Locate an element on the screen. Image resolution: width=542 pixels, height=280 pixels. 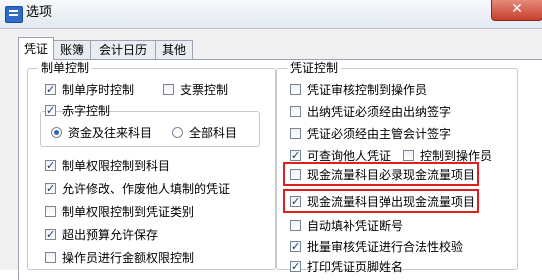
radio-funds-label: 资金及往来科目 is located at coordinates (110, 133).